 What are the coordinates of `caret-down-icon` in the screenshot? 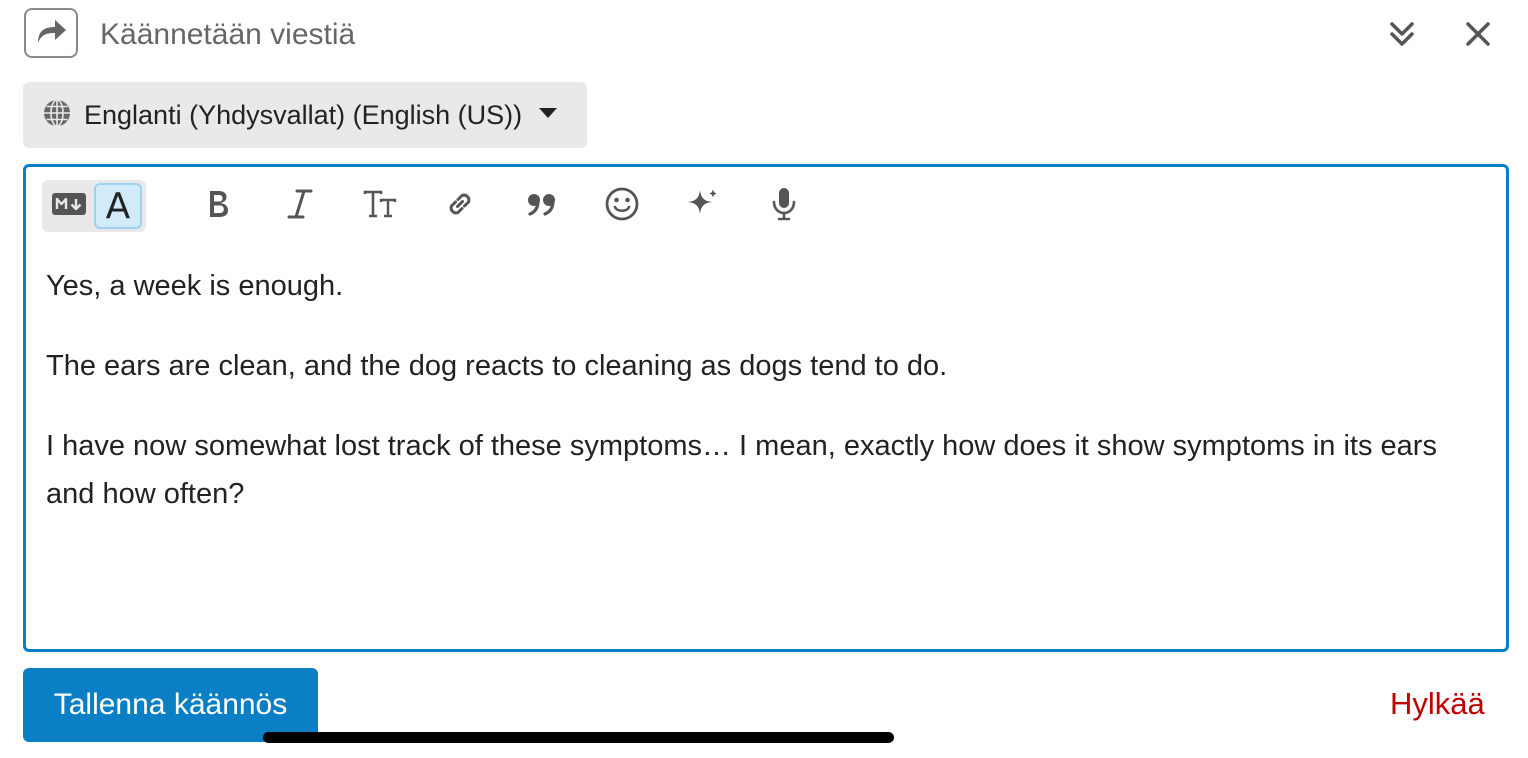 It's located at (548, 115).